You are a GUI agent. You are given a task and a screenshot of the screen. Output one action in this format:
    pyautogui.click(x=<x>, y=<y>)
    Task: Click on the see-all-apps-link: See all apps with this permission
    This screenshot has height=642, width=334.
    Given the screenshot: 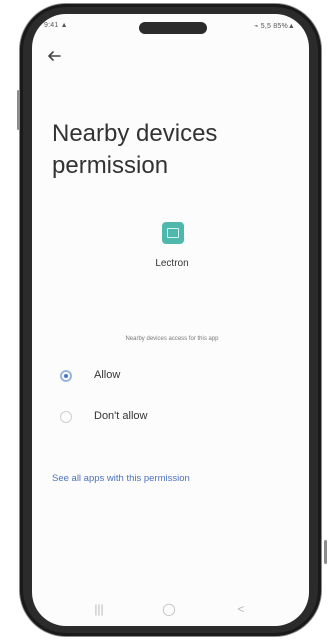 What is the action you would take?
    pyautogui.click(x=121, y=478)
    